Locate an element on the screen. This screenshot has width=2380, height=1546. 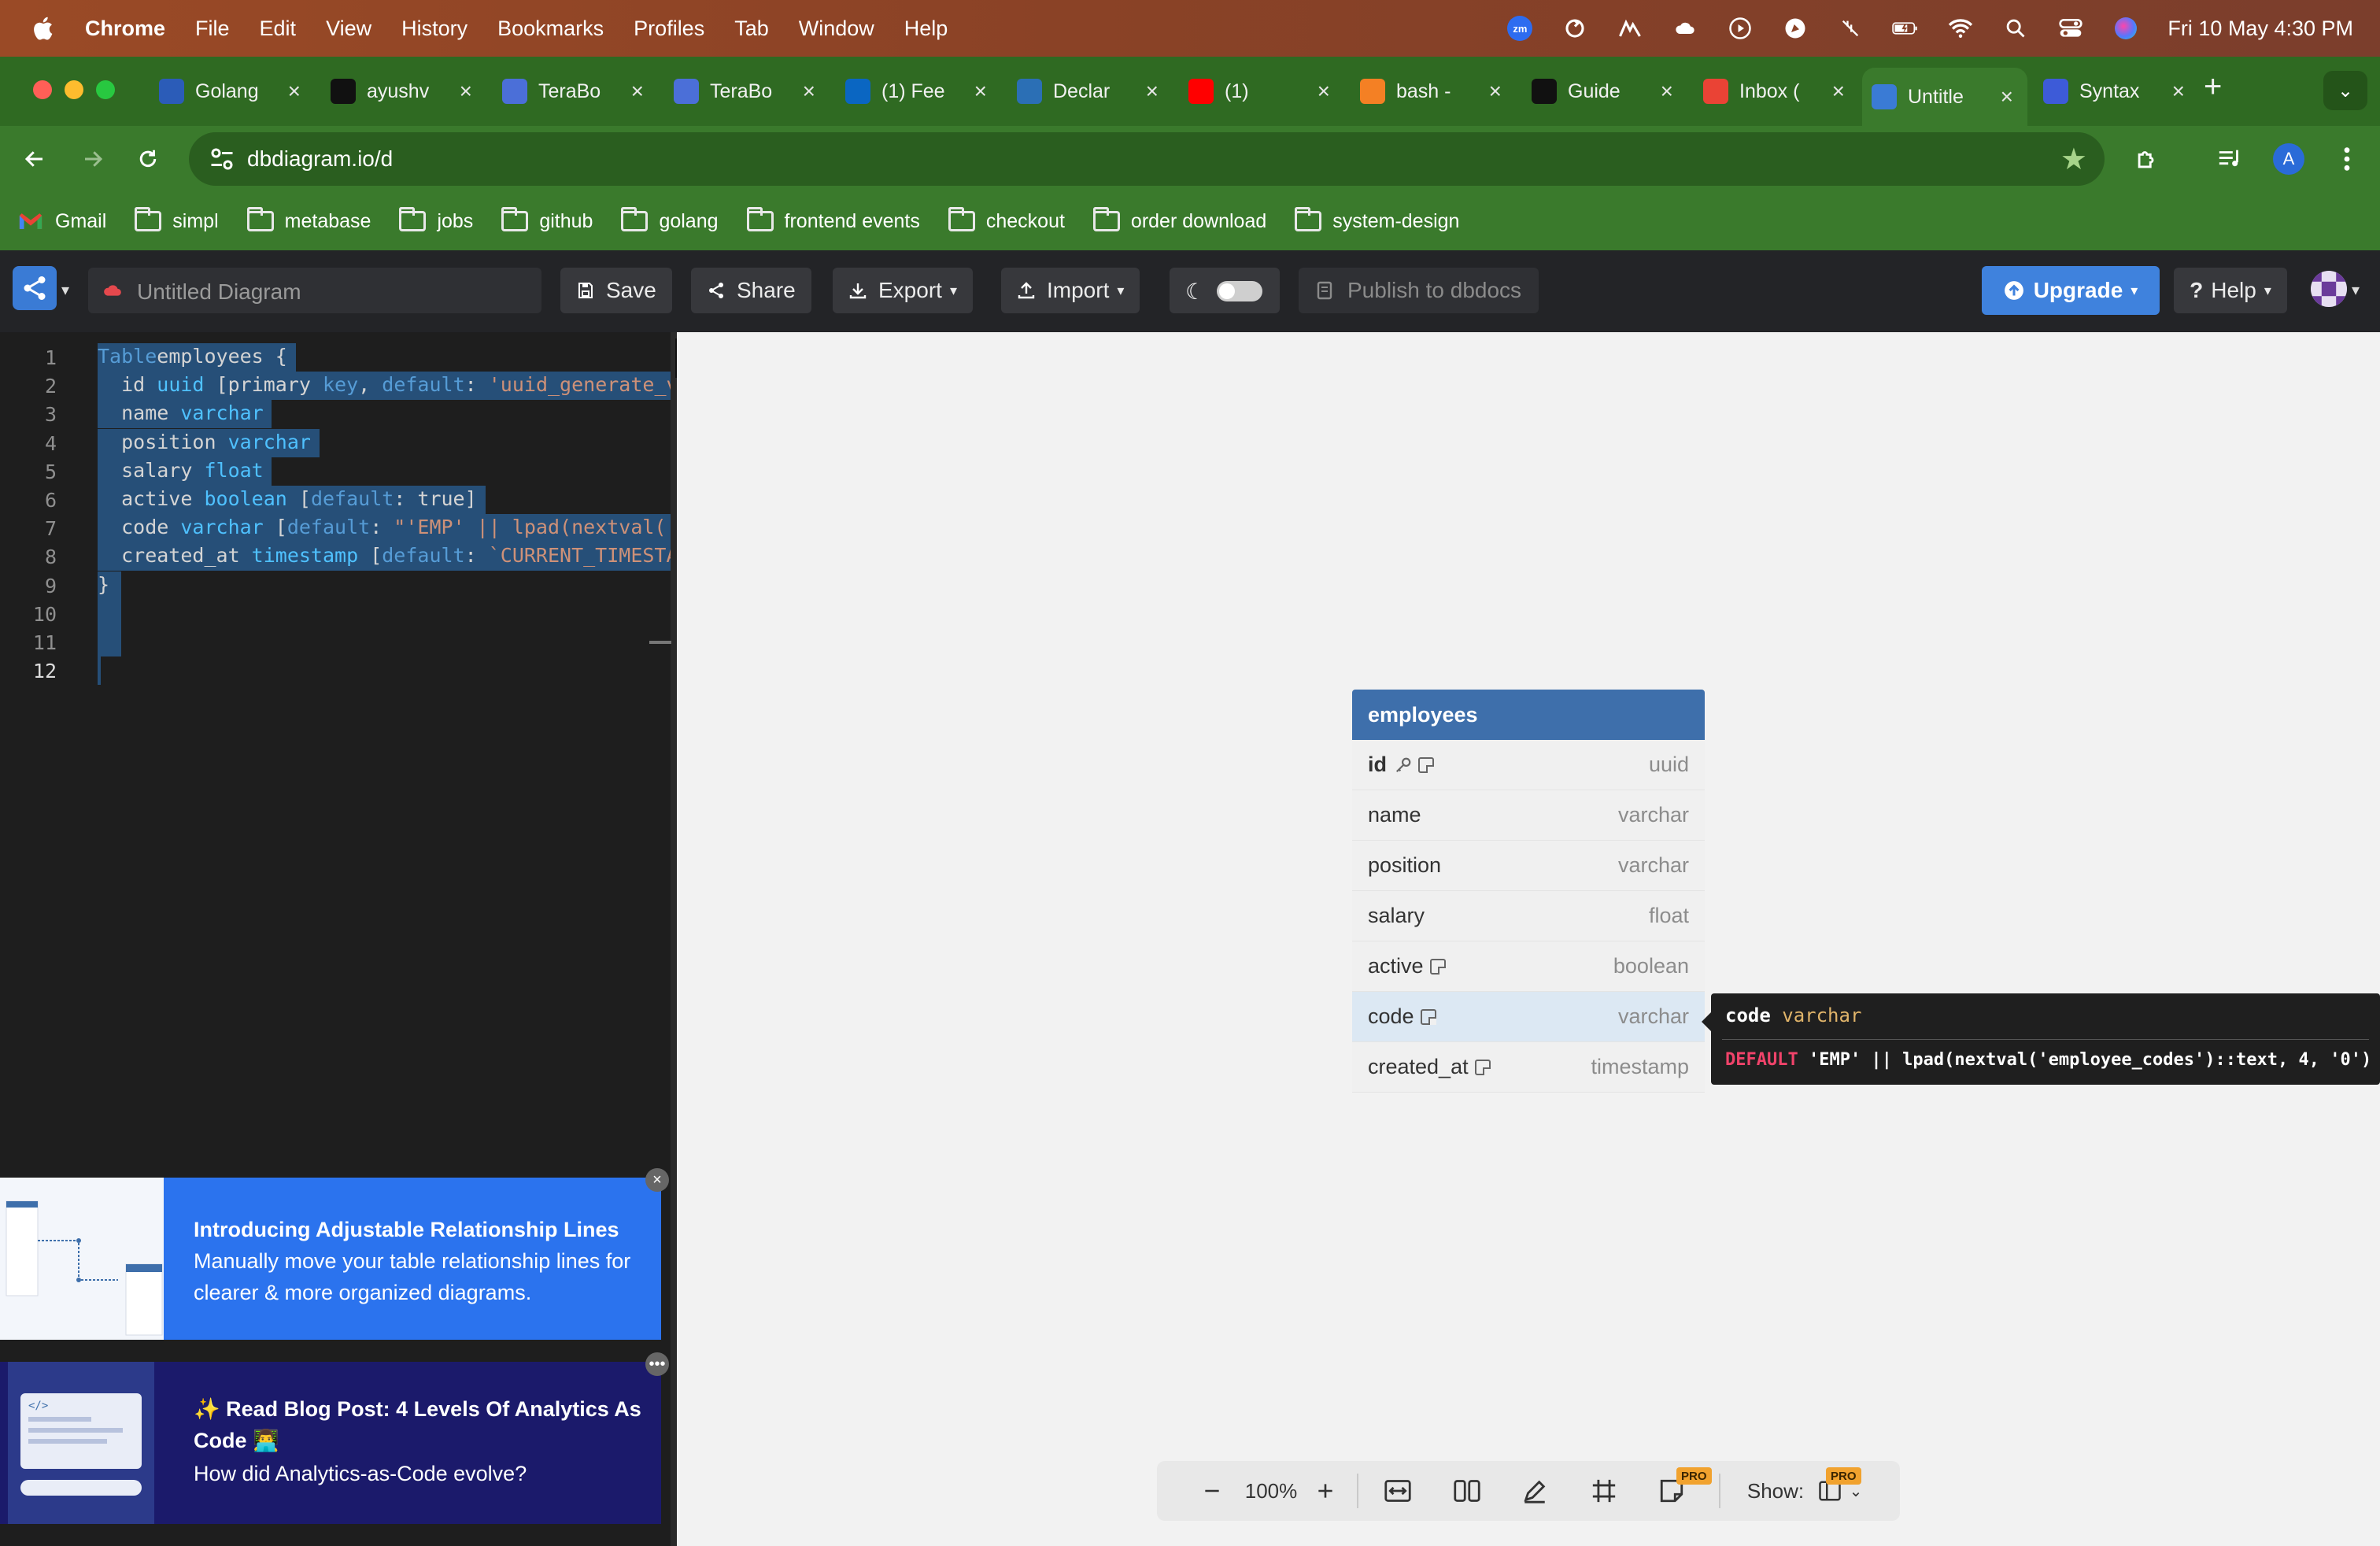
cloud-app-icon is located at coordinates (1685, 28).